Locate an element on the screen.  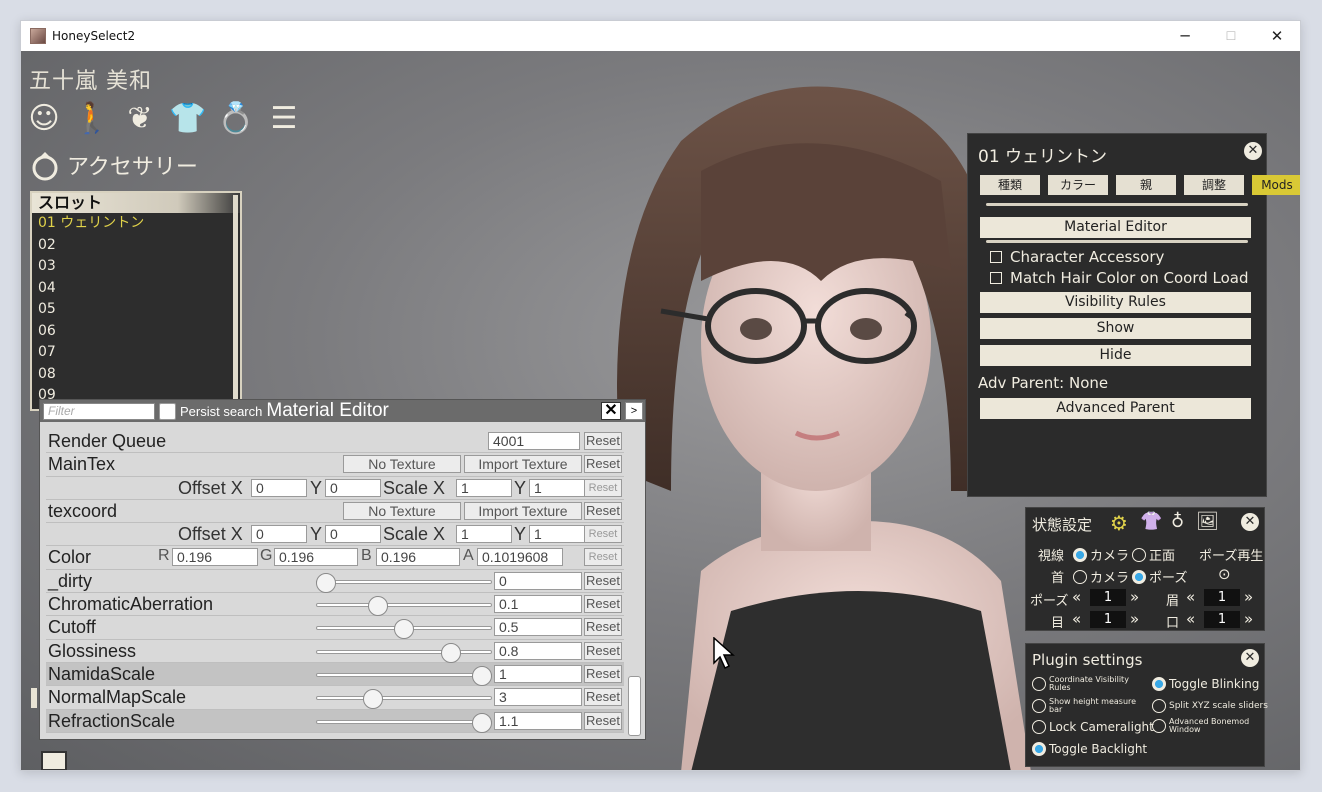
character-accessory-checkbox: Character Accessory is located at coordinates (1077, 257).